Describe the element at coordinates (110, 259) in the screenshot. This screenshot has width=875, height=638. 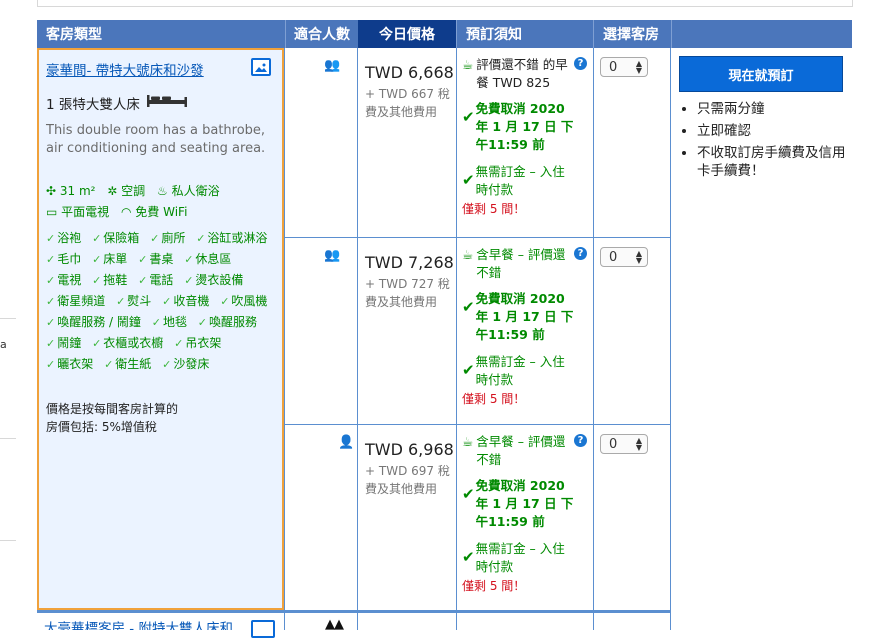
I see `amenity-item: ✓ 床單` at that location.